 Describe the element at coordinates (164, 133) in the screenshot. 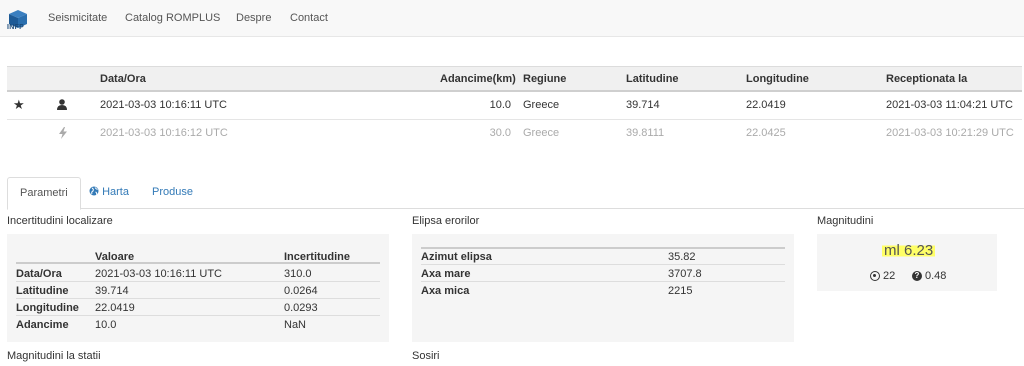

I see `event-time: 2021-03-03 10:16:12 UTC` at that location.